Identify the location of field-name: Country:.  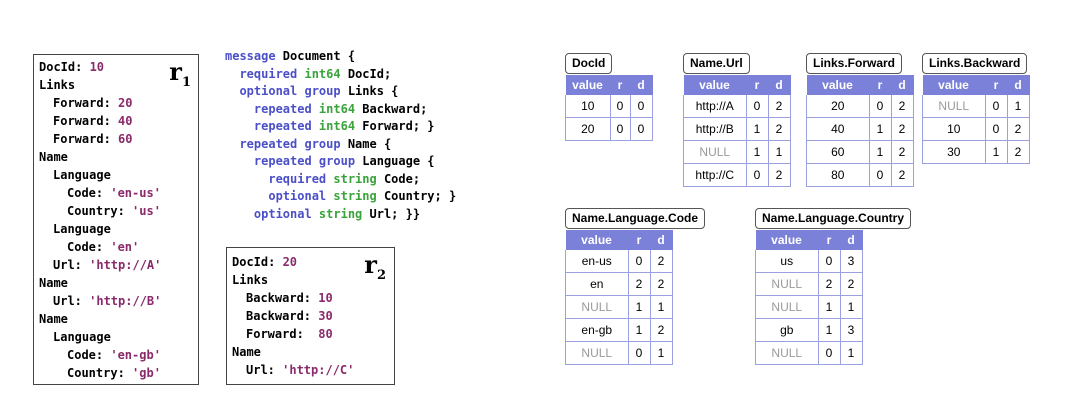
(96, 211).